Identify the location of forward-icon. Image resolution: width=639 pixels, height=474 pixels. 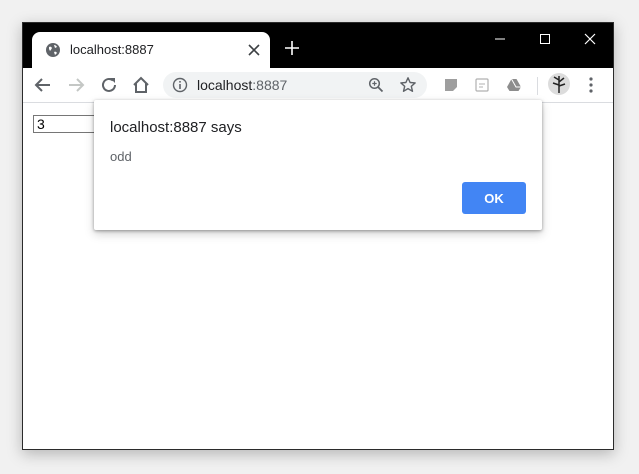
(76, 85).